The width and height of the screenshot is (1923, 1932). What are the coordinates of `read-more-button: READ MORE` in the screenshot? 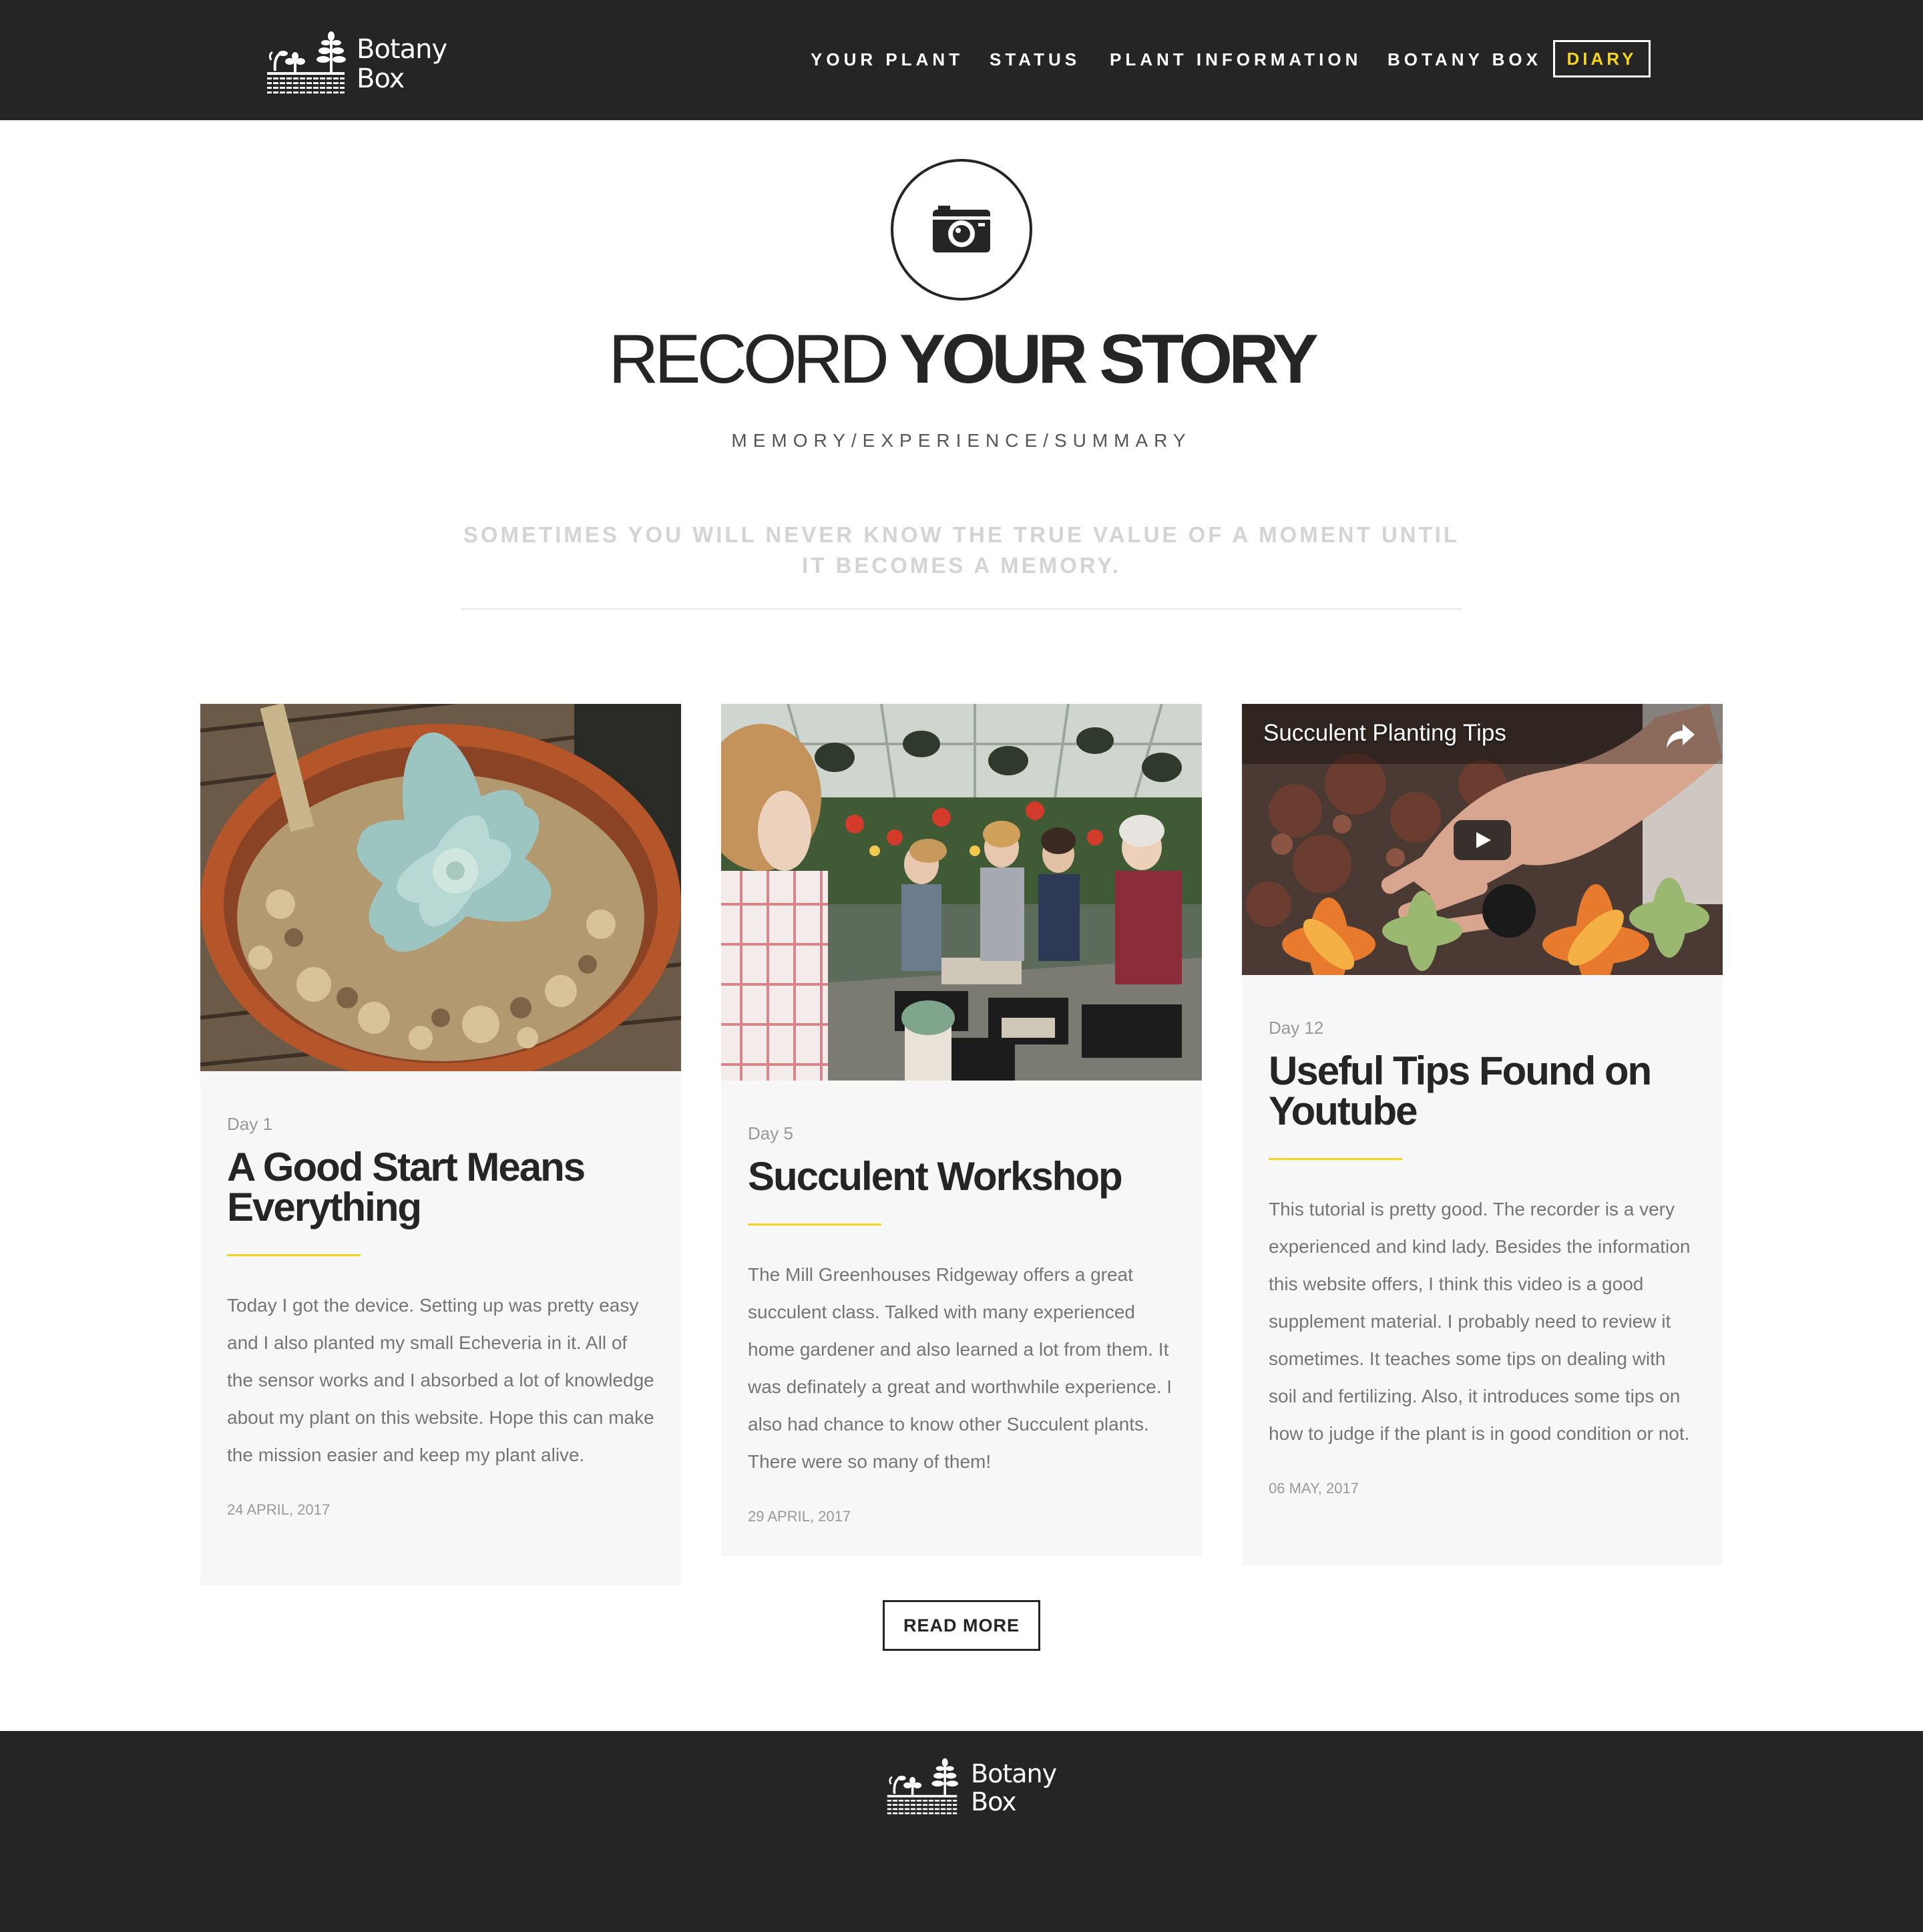 It's located at (961, 1625).